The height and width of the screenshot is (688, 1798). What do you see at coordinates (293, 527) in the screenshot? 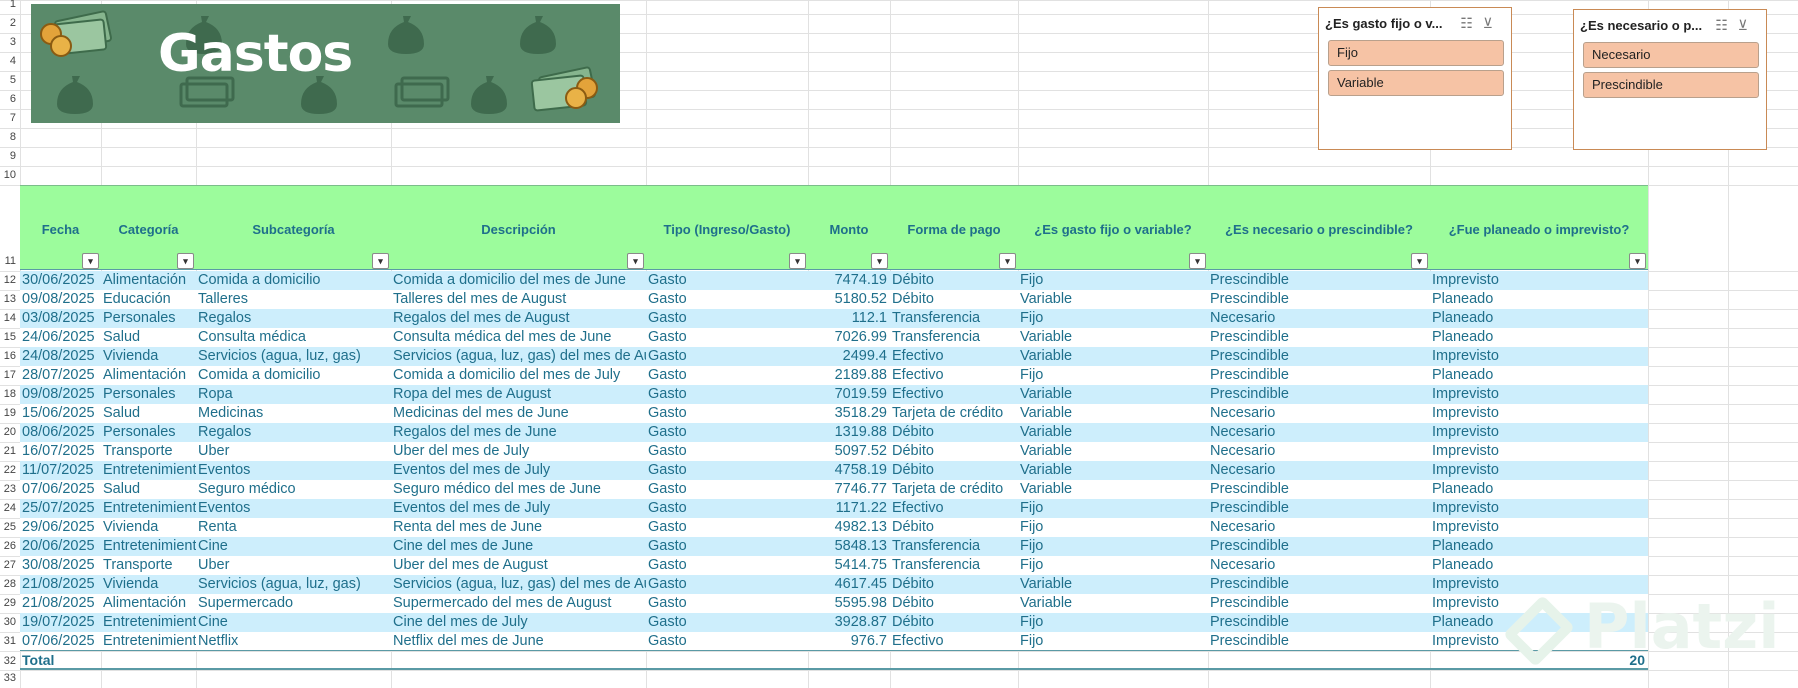
I see `table-cell: Renta` at bounding box center [293, 527].